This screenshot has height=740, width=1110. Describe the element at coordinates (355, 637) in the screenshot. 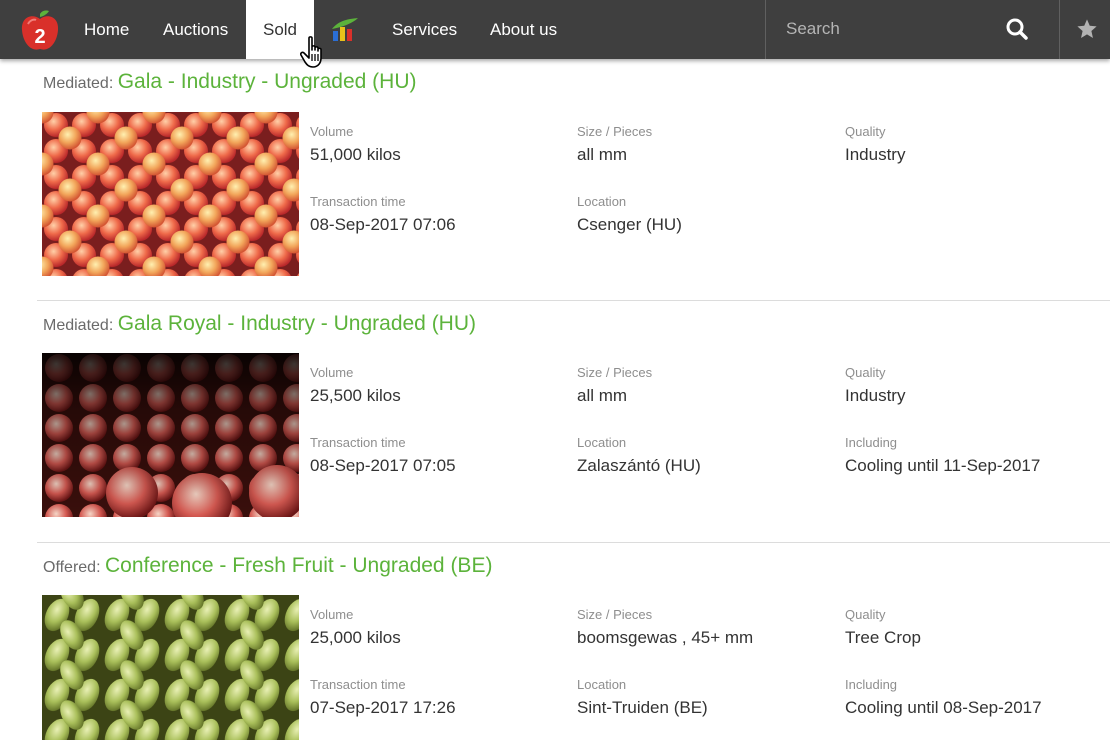

I see `volume-value: 25,000 kilos` at that location.